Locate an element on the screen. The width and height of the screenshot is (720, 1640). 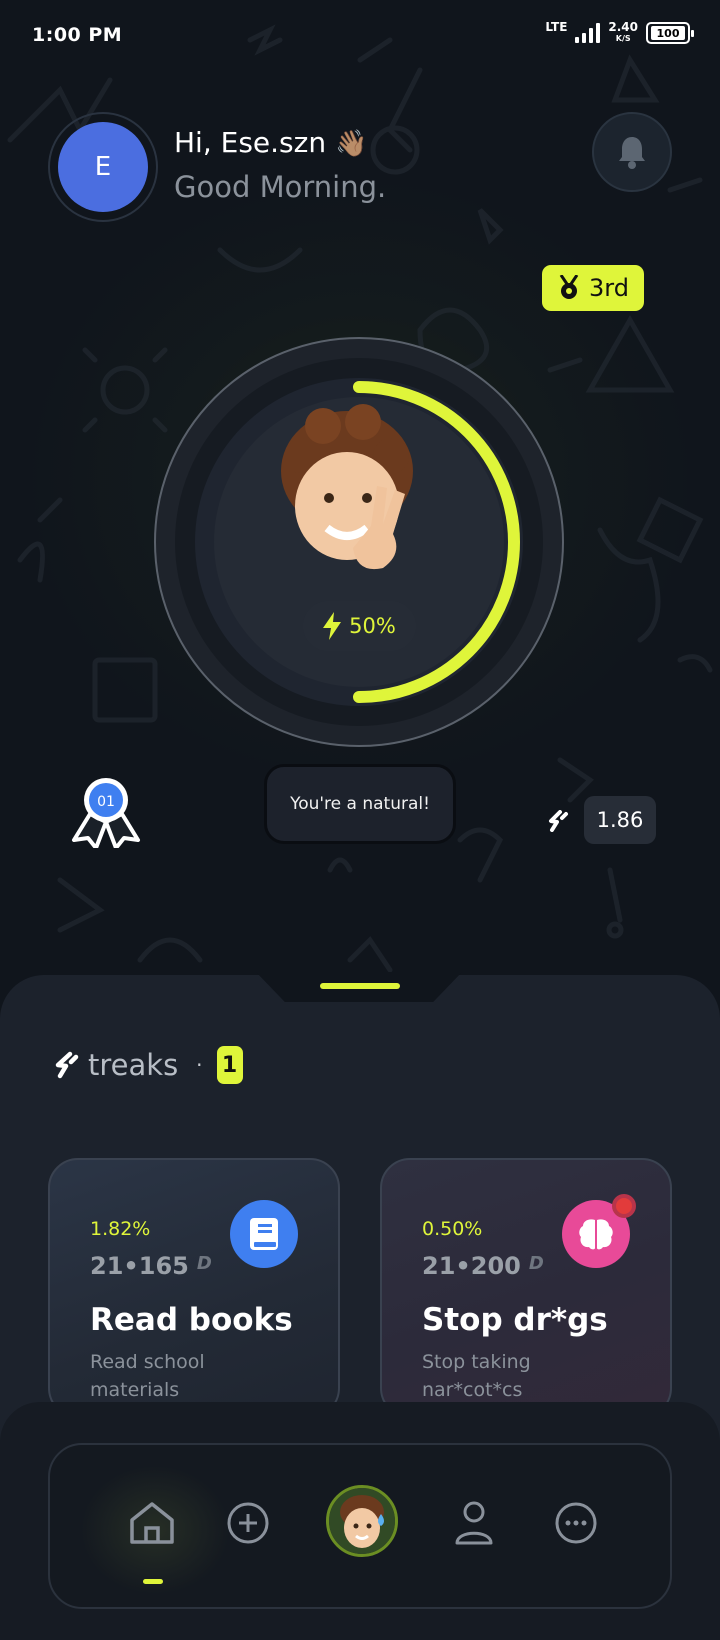
nav-active-indicator is located at coordinates (153, 1581).